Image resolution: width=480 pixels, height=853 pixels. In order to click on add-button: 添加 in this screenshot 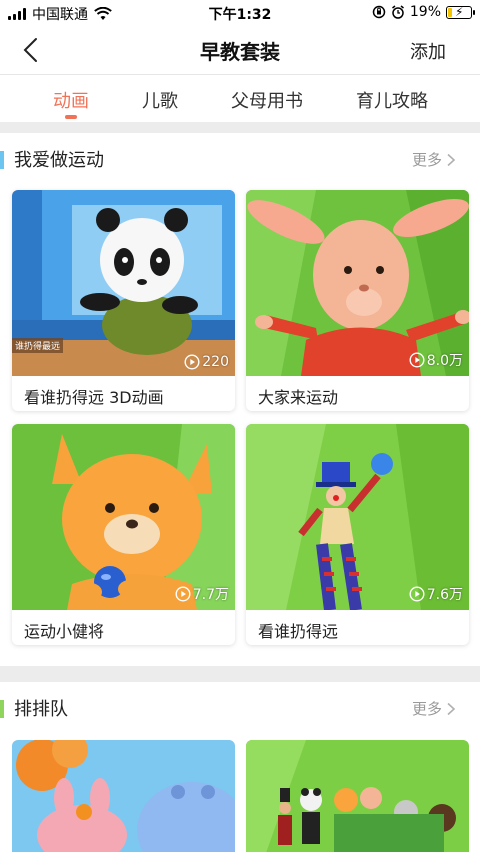, I will do `click(428, 51)`.